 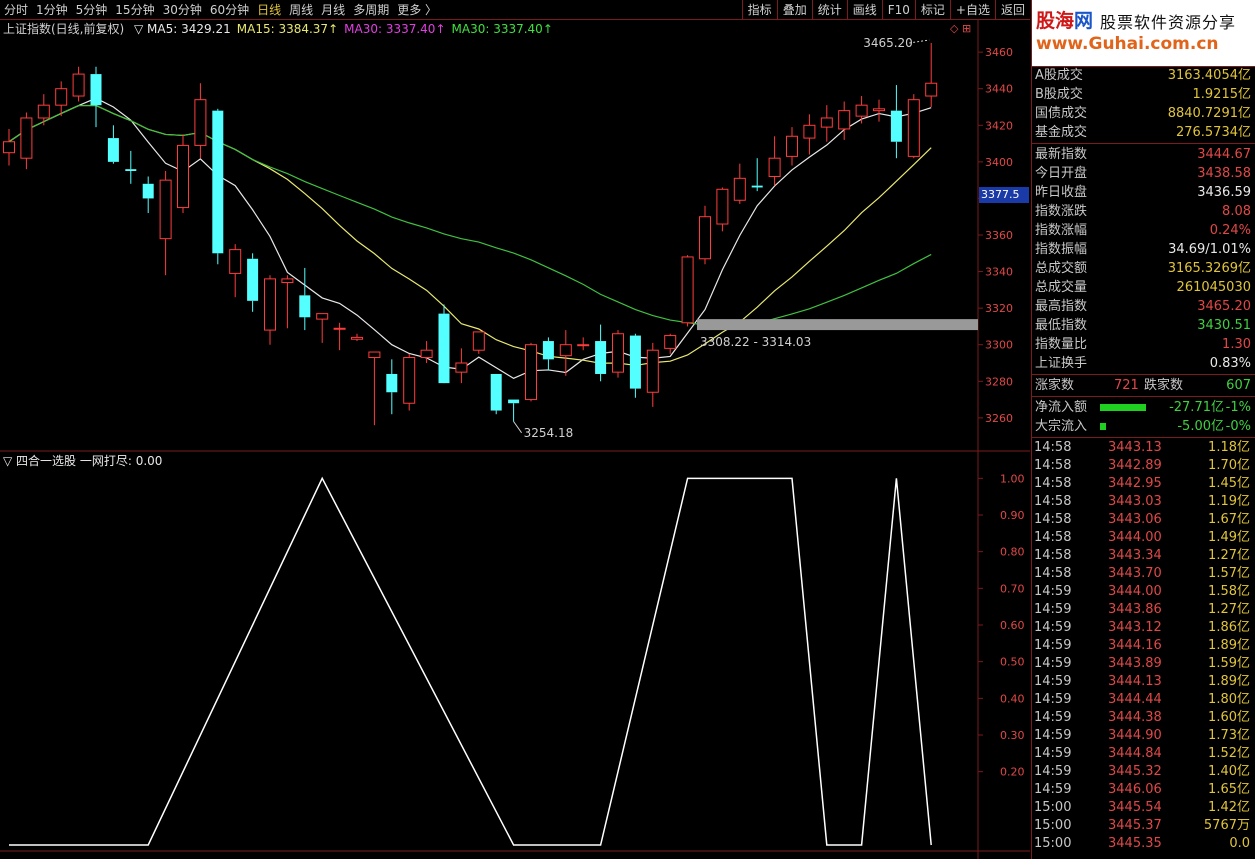 What do you see at coordinates (1209, 113) in the screenshot?
I see `stat-value: 8840.7291亿` at bounding box center [1209, 113].